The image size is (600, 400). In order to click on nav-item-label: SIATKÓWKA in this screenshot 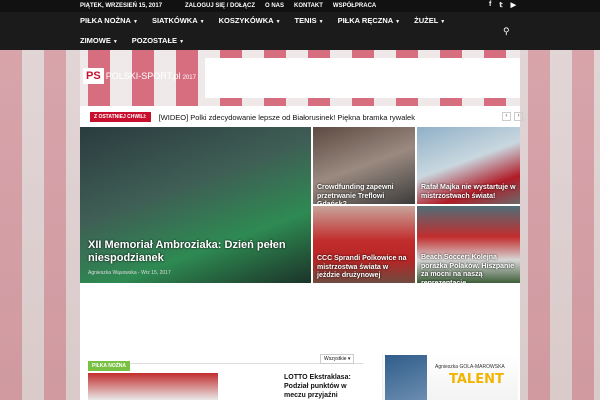, I will do `click(174, 20)`.